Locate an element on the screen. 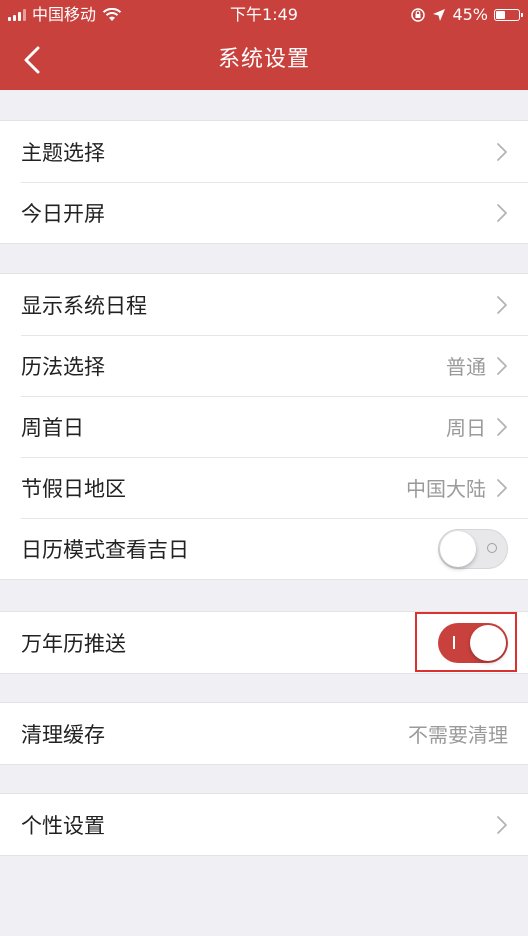  row-label: 节假日地区 is located at coordinates (73, 488).